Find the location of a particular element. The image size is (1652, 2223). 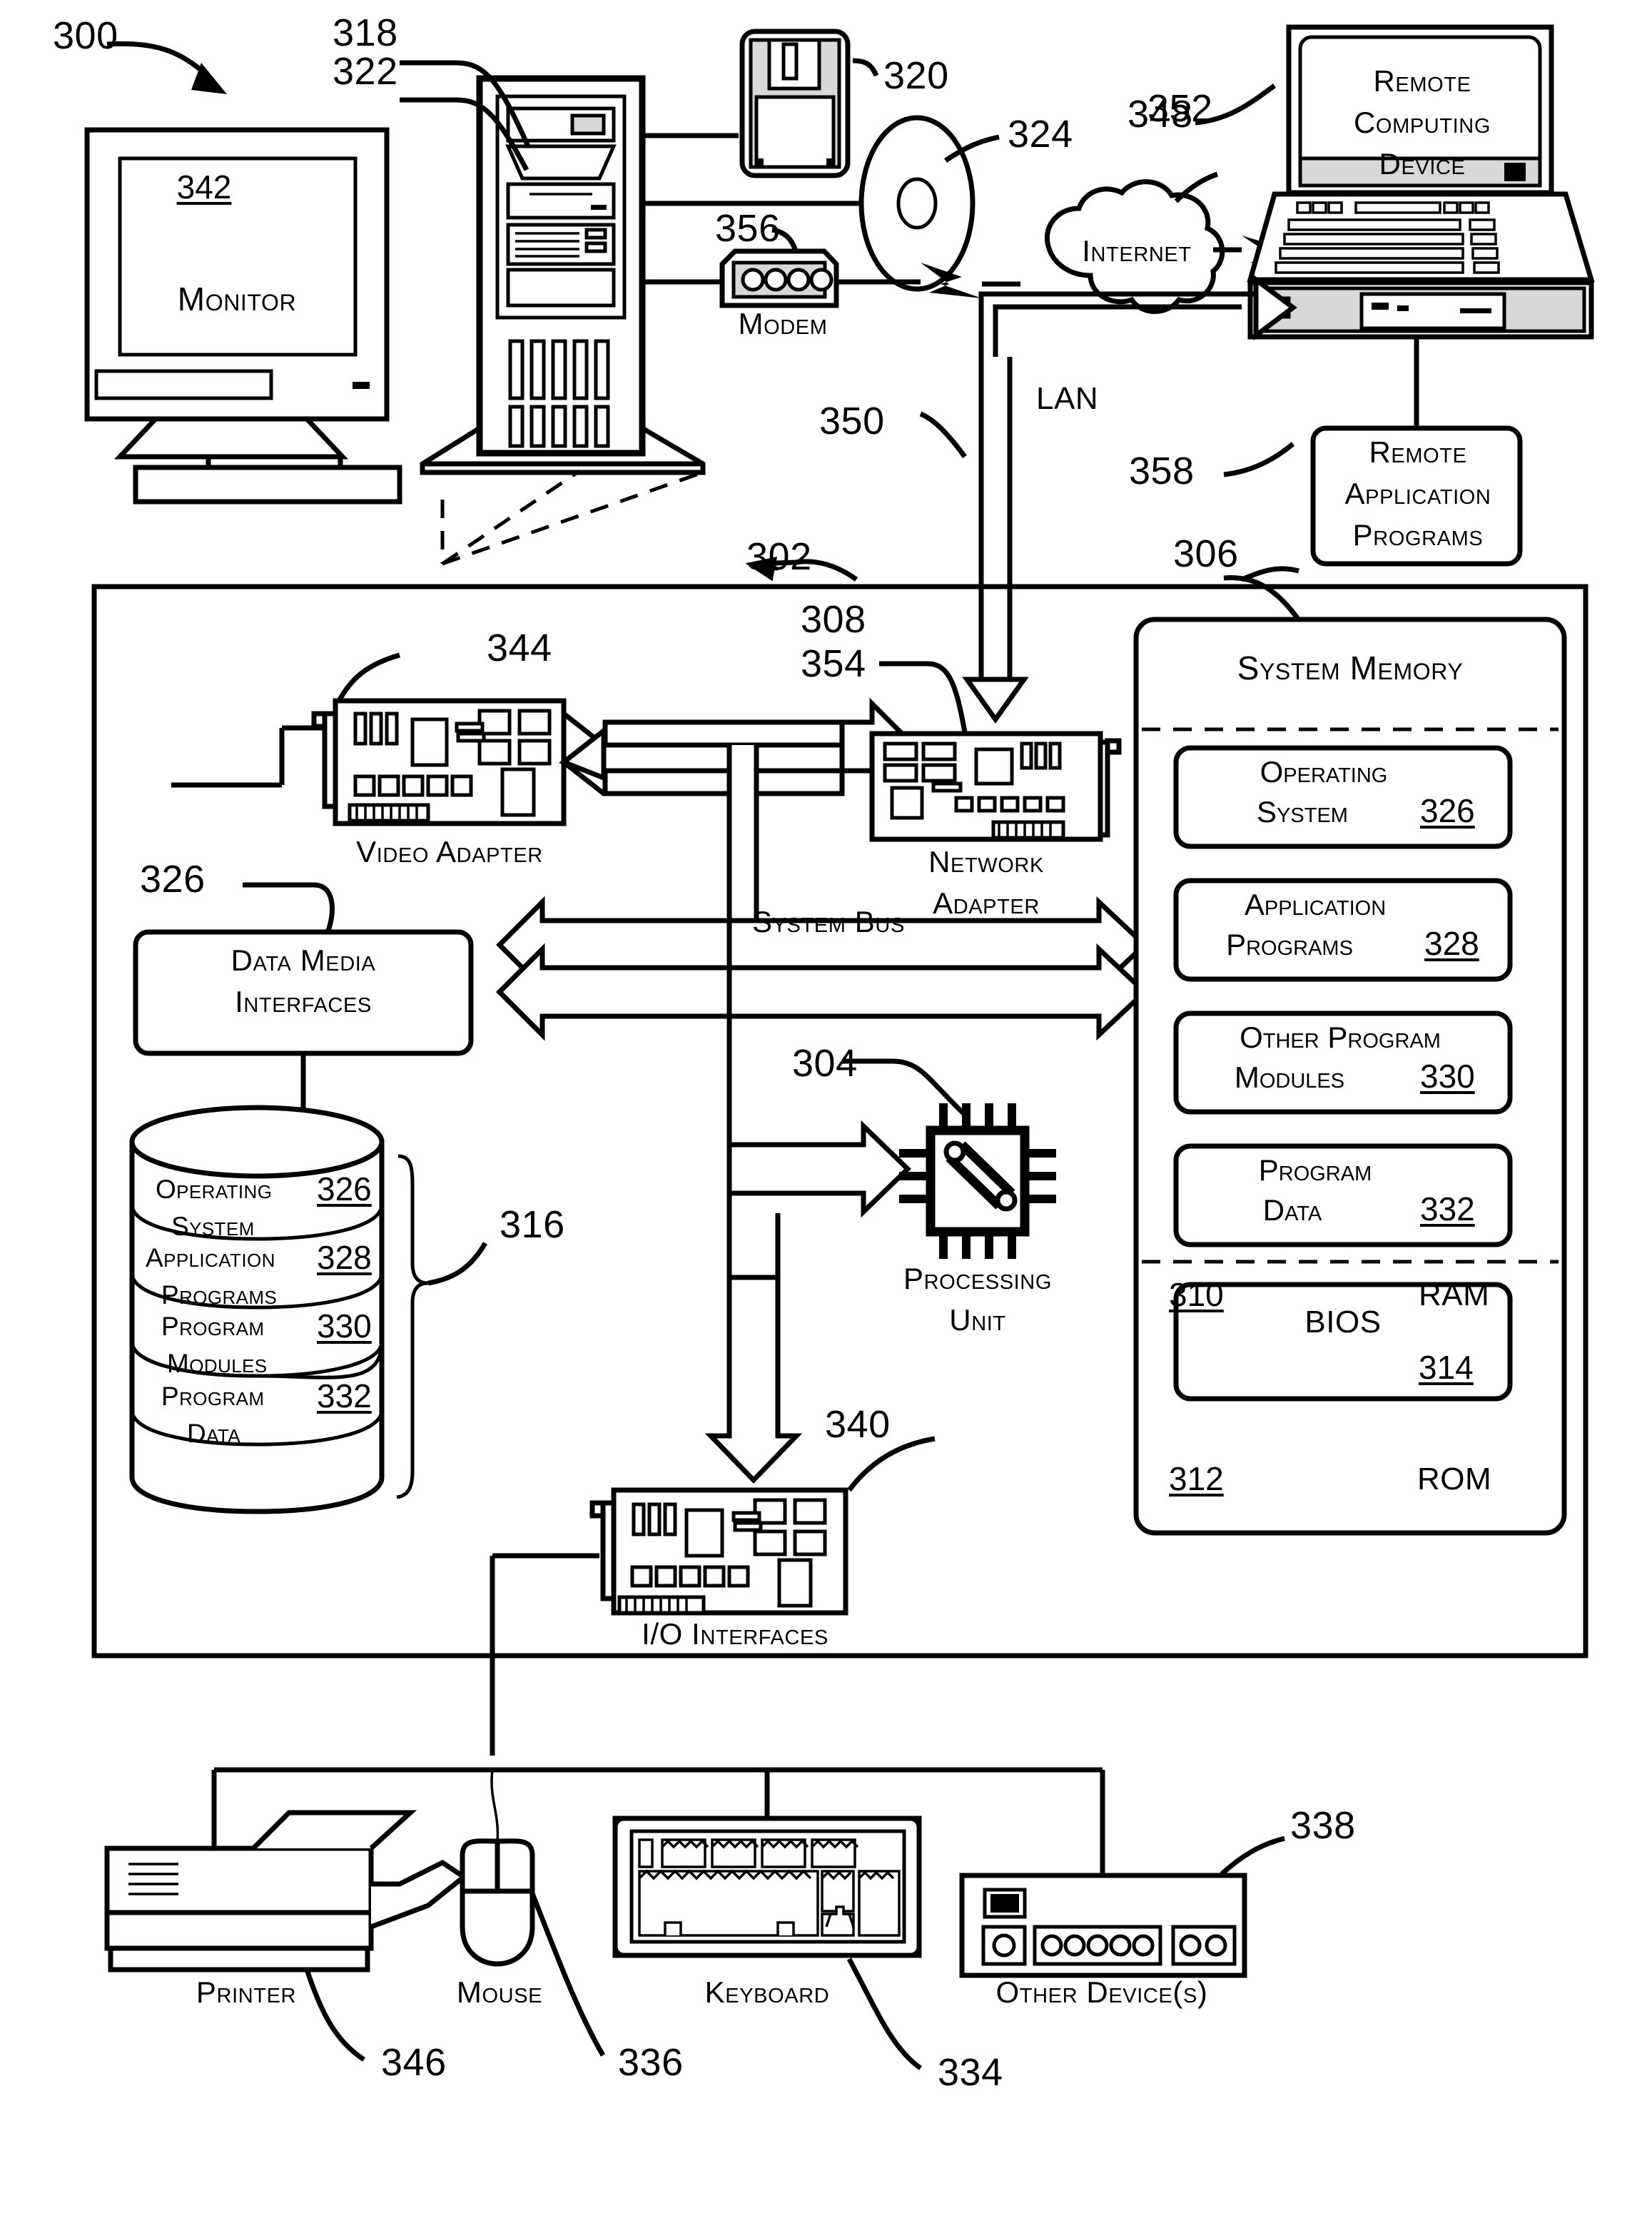

ref-338: 338 is located at coordinates (1323, 1825).